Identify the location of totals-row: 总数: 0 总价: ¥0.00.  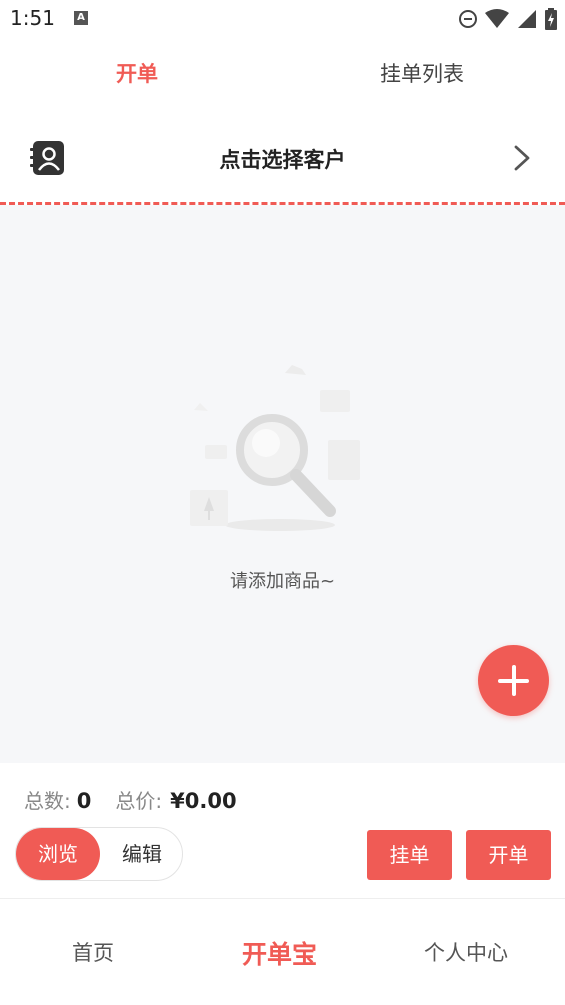
(130, 799).